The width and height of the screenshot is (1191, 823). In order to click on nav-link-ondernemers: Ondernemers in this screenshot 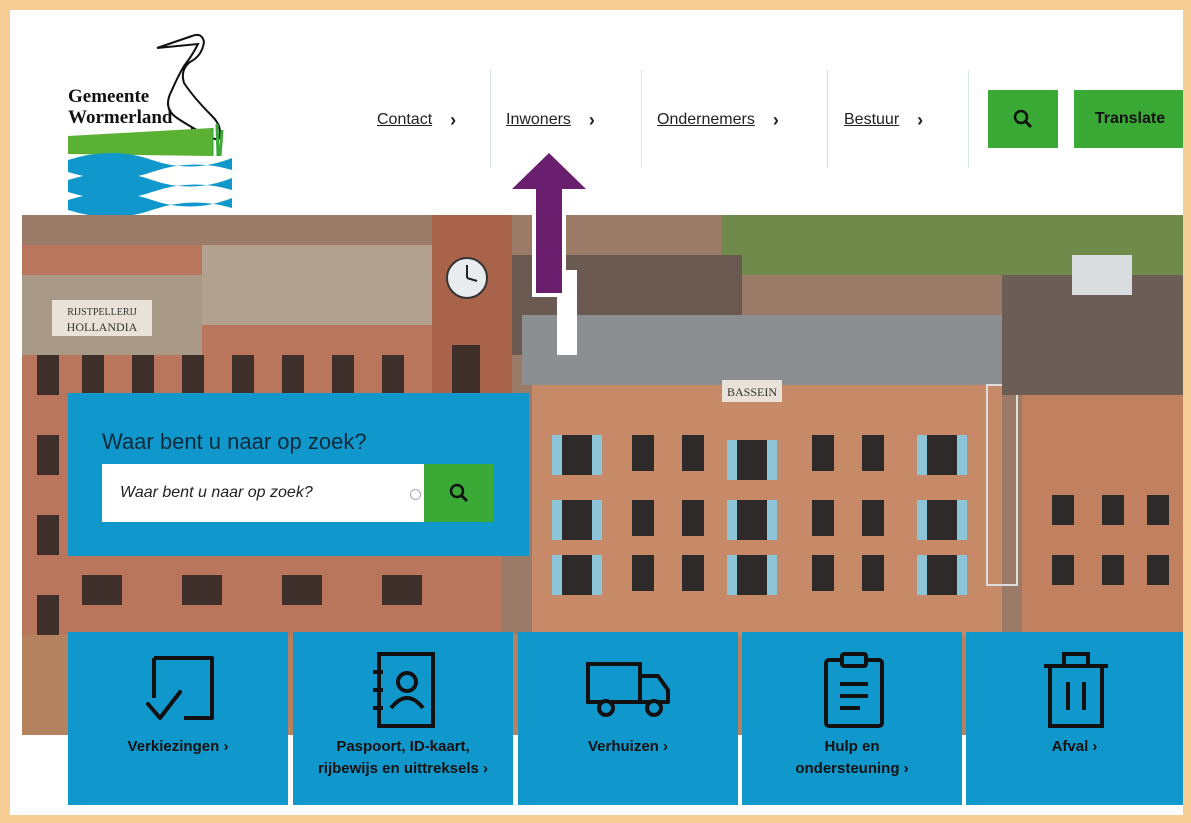, I will do `click(706, 120)`.